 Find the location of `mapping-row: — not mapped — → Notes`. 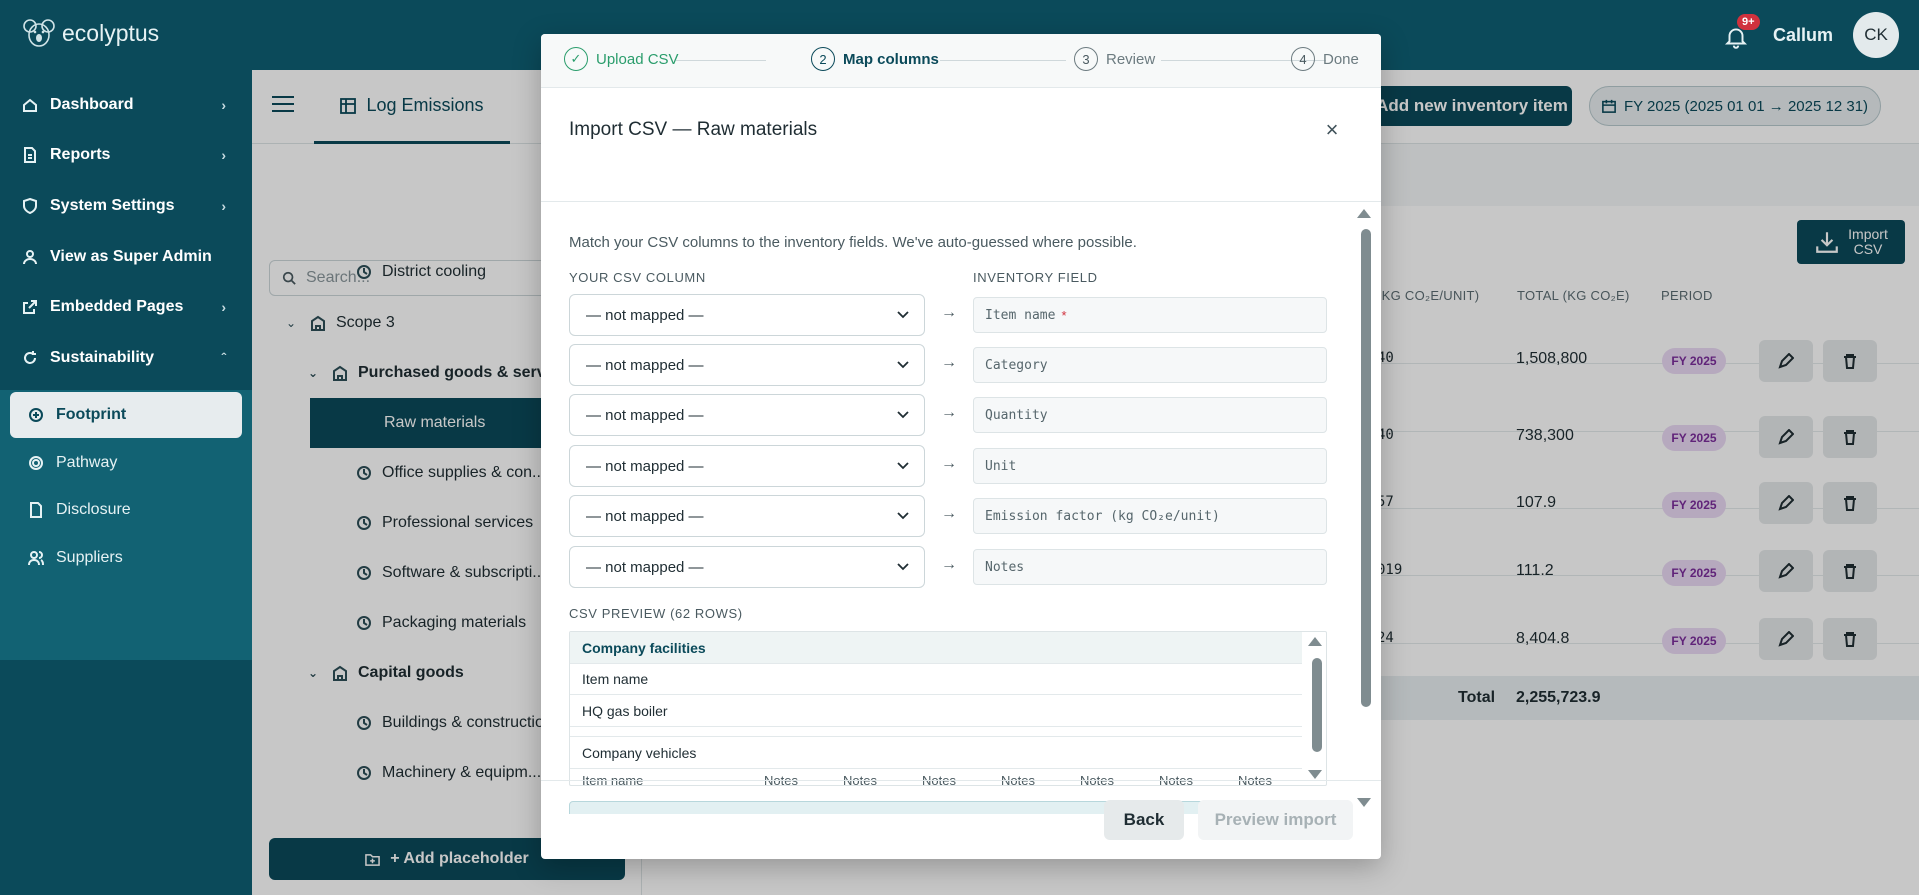

mapping-row: — not mapped — → Notes is located at coordinates (948, 567).